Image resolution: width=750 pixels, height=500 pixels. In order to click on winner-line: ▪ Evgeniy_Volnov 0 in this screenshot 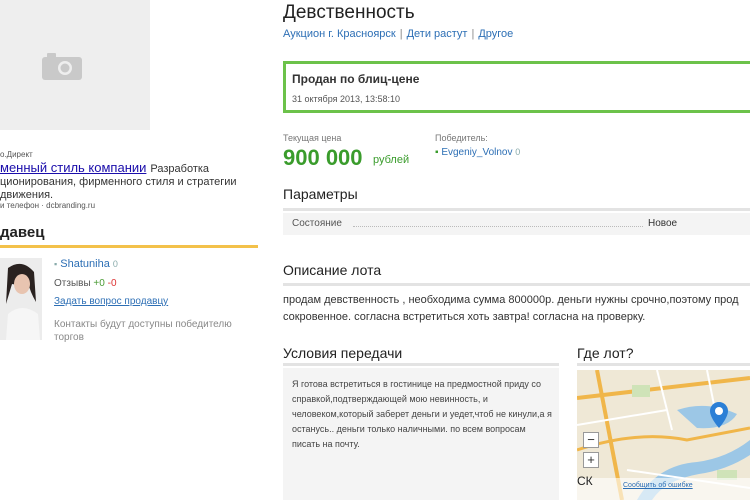, I will do `click(477, 152)`.